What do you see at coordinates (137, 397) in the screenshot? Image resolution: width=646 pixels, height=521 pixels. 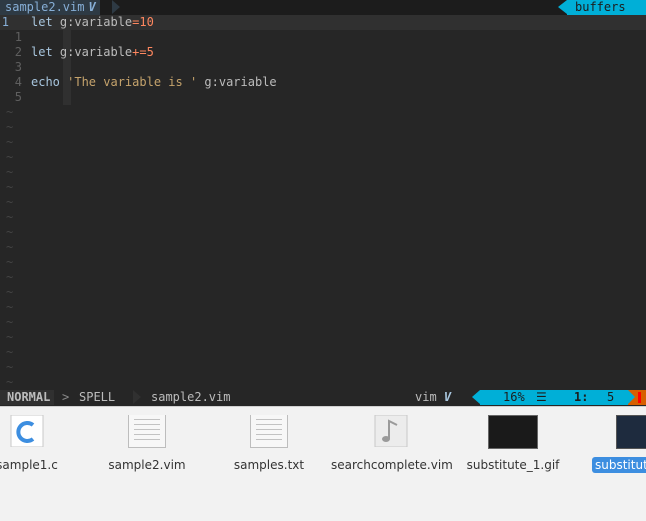 I see `status-separator-arrow` at bounding box center [137, 397].